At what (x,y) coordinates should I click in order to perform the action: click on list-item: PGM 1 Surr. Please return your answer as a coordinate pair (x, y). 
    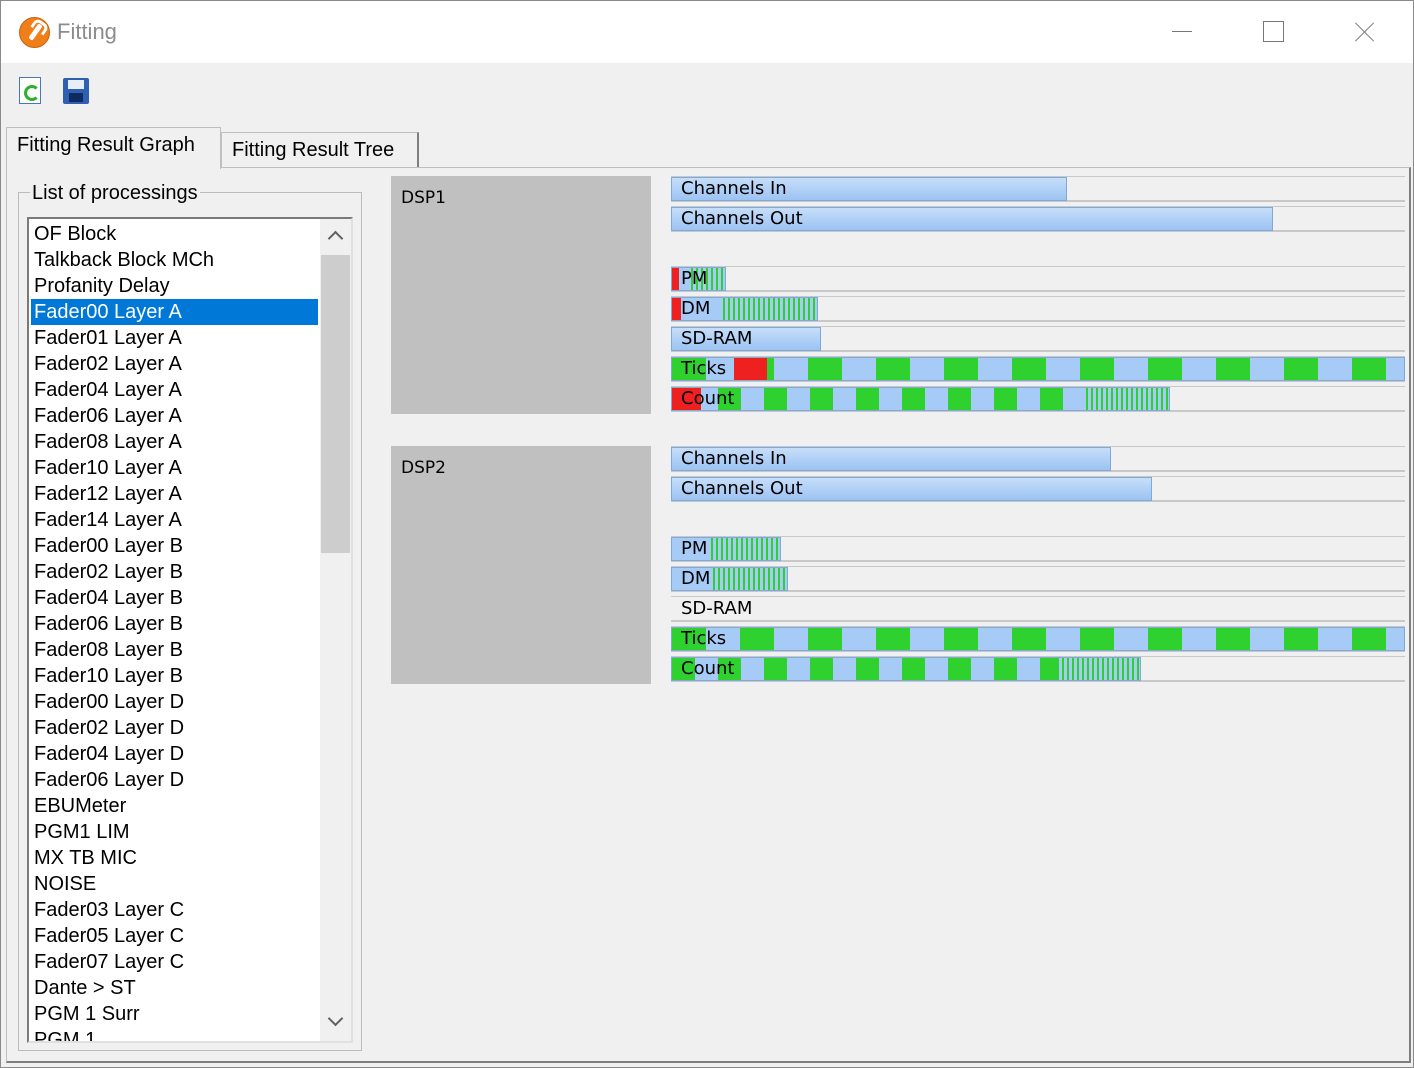
    Looking at the image, I should click on (174, 1014).